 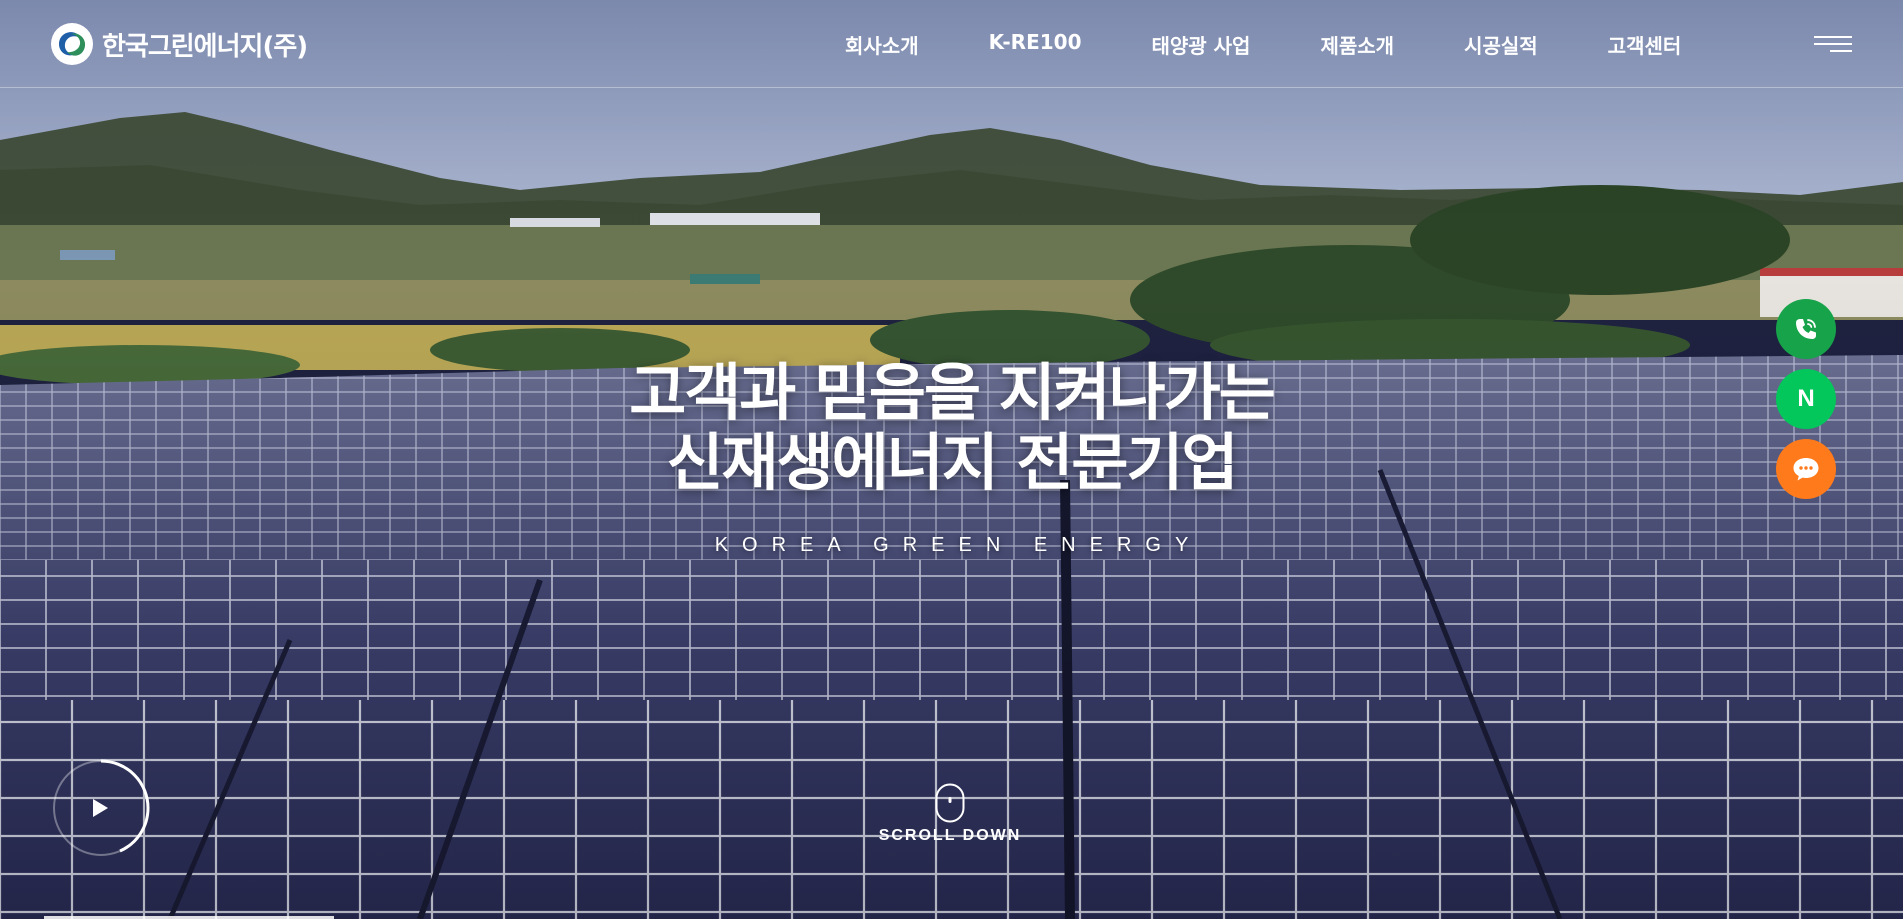 I want to click on nav-item-solar-business: 태양광 사업, so click(x=1200, y=44).